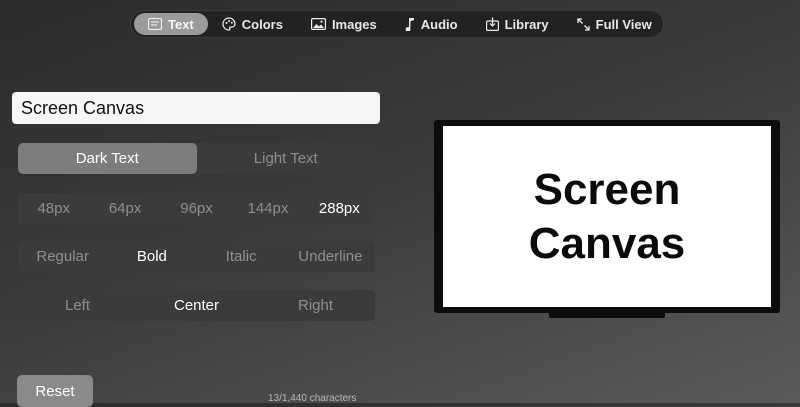 The width and height of the screenshot is (800, 407). I want to click on tab-colors: Colors, so click(252, 24).